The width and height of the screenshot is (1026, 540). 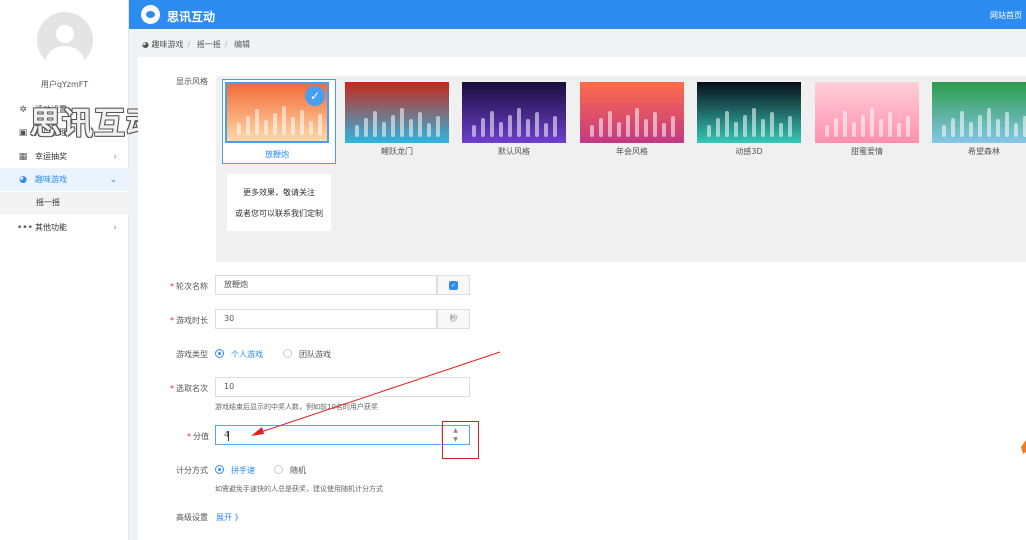 I want to click on radio-speed-label: 拼手速, so click(x=243, y=470).